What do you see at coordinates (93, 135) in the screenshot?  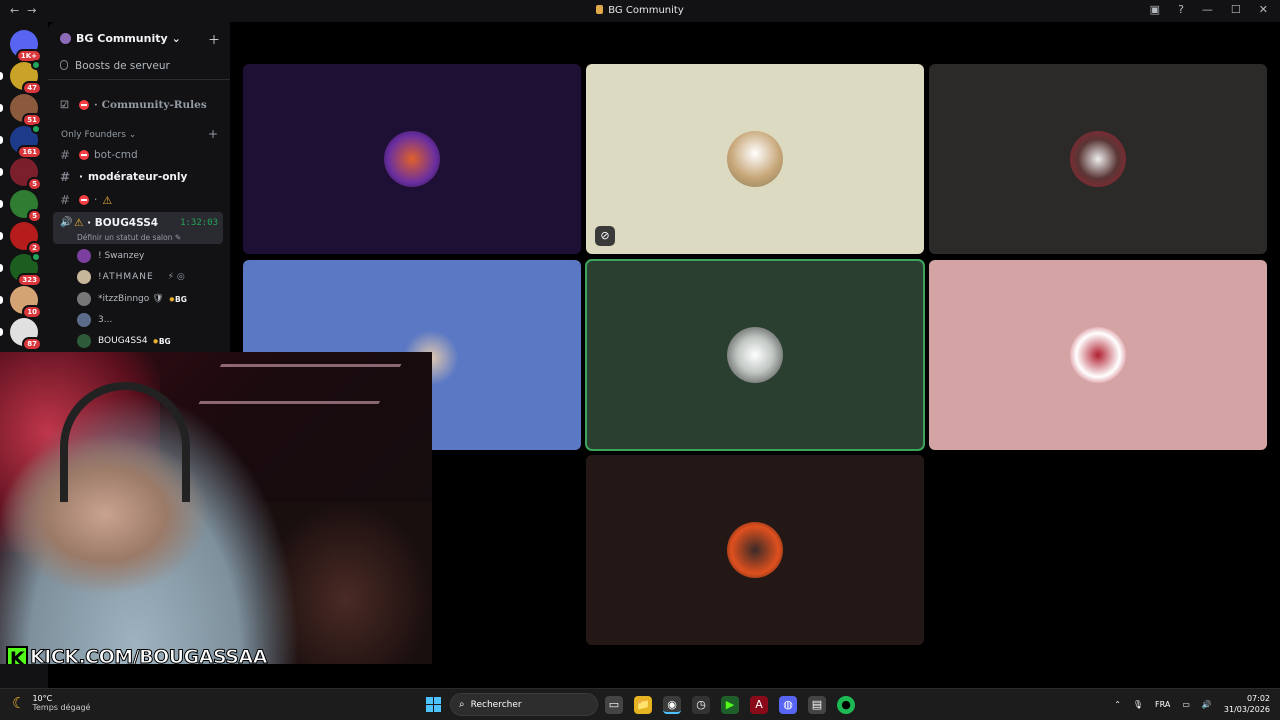 I see `category-label: Only Founders` at bounding box center [93, 135].